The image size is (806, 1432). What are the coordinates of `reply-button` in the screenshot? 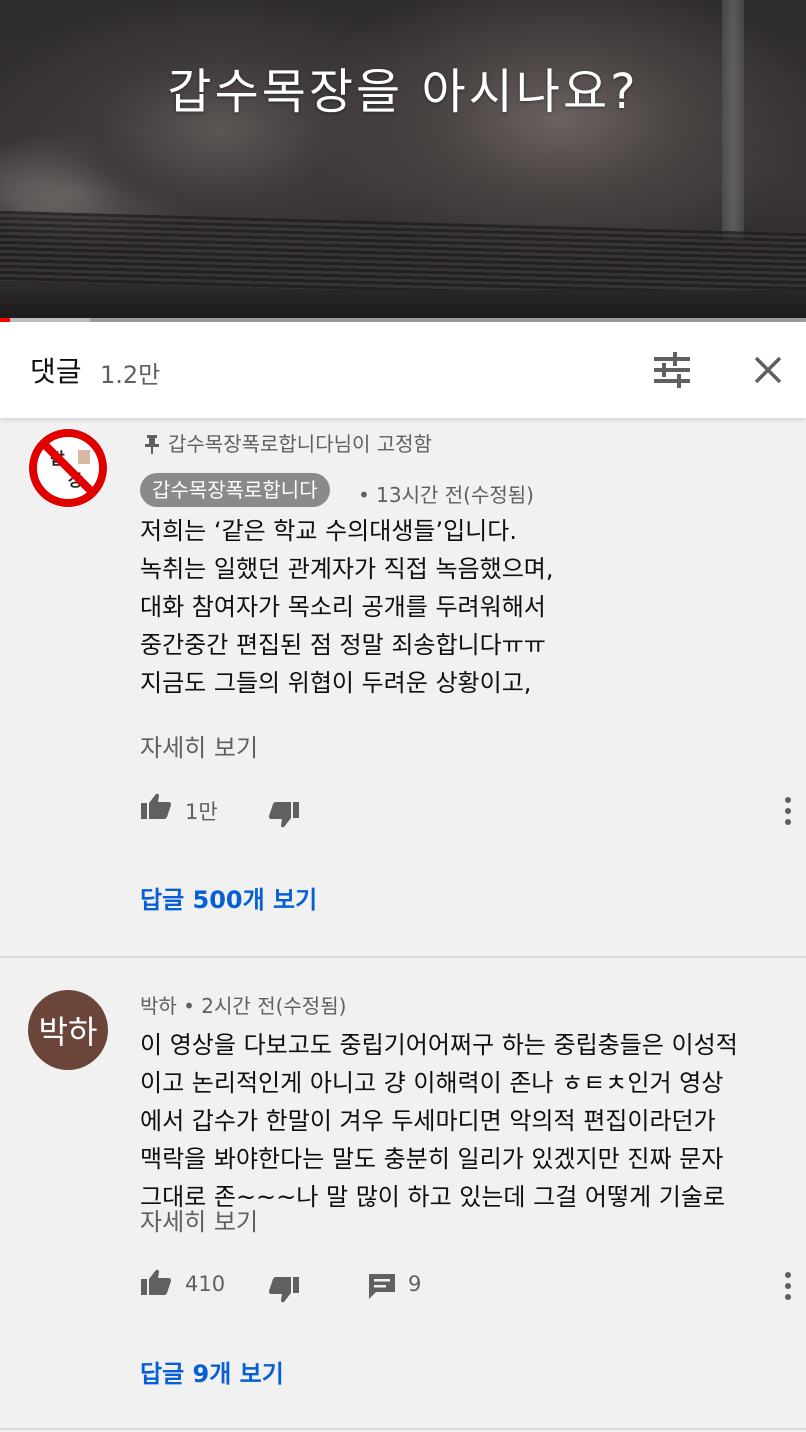 It's located at (382, 1286).